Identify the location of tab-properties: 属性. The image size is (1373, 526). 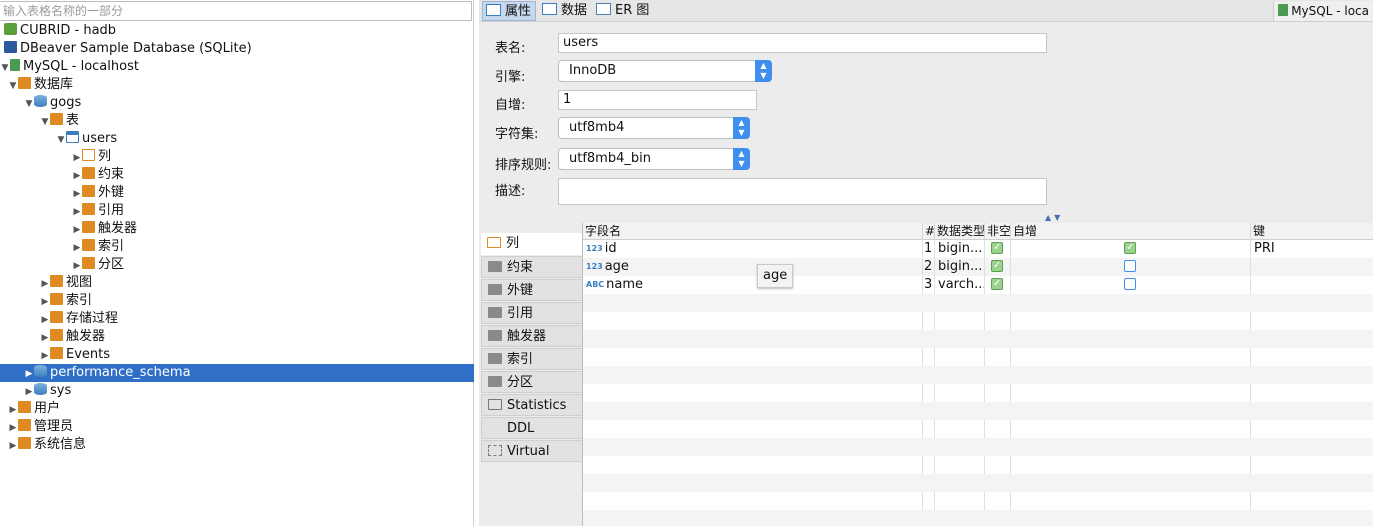
(509, 11).